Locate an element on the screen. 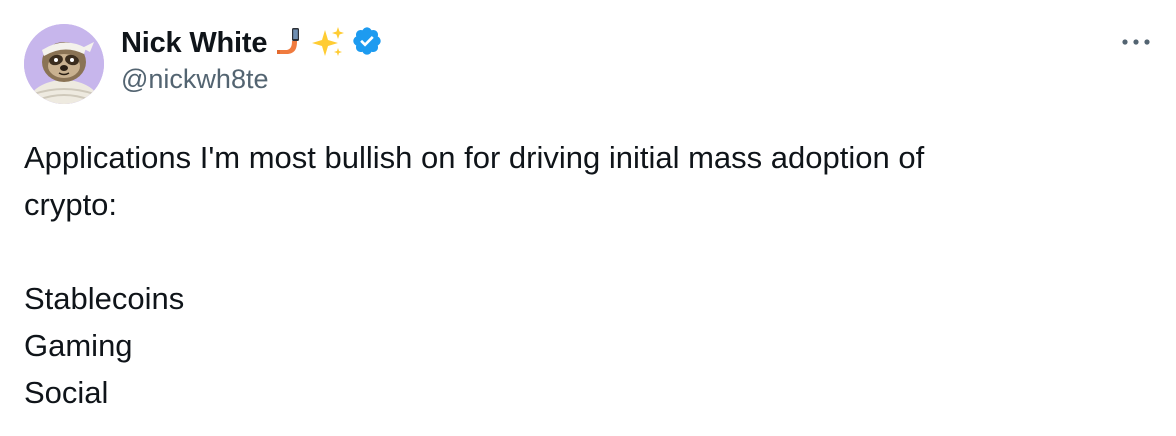 Image resolution: width=1176 pixels, height=436 pixels. name-row: Nick White is located at coordinates (252, 43).